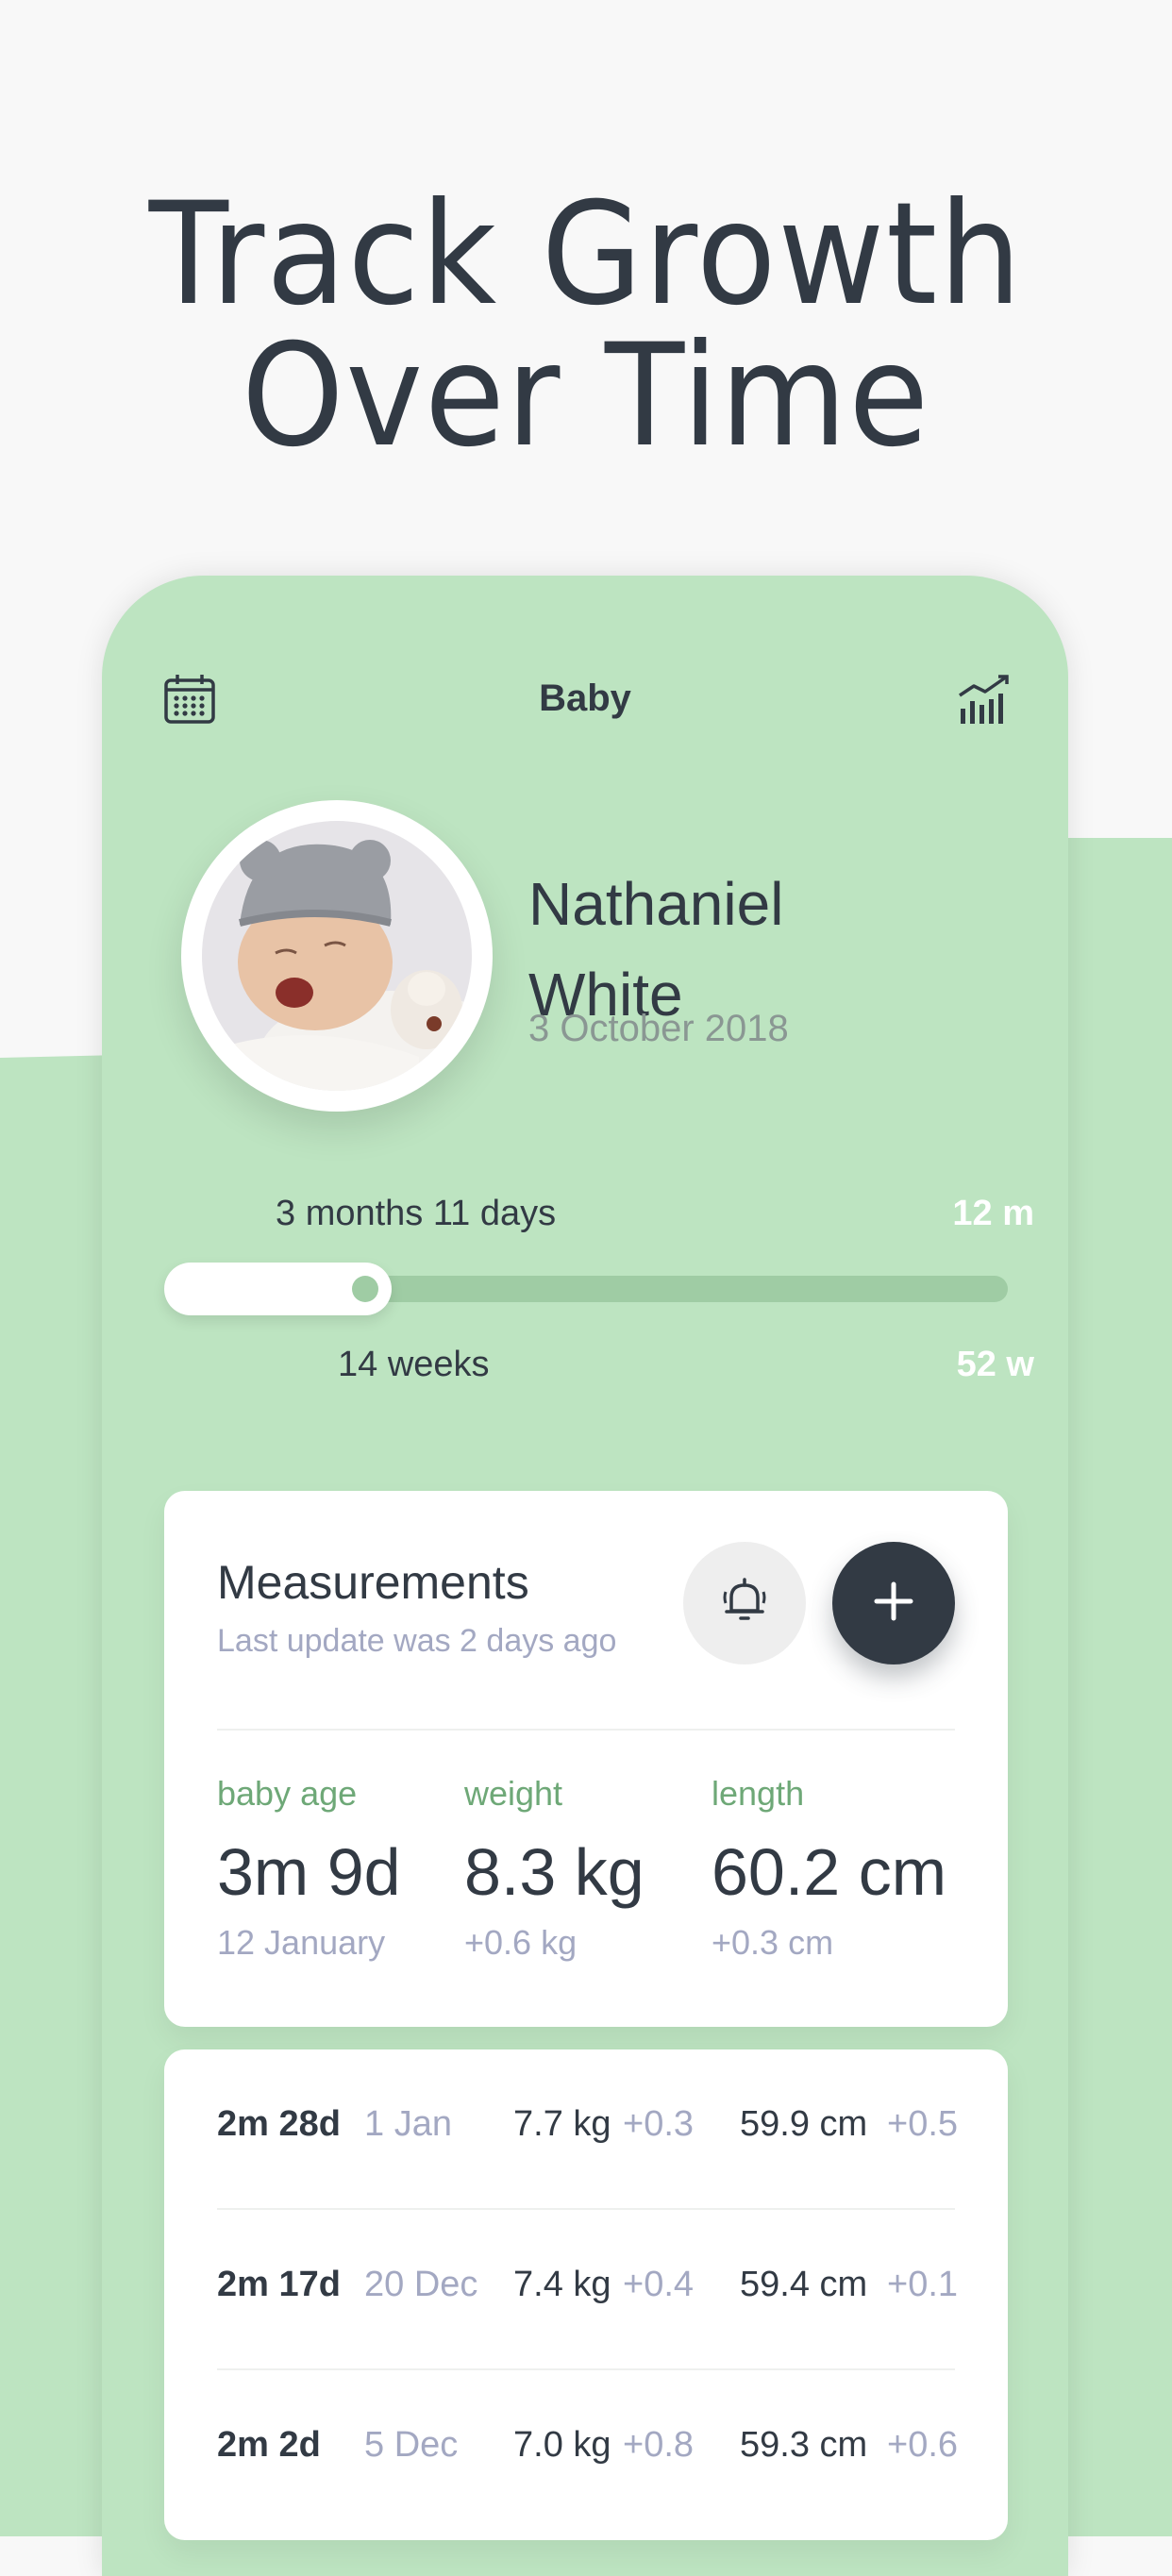 The width and height of the screenshot is (1172, 2576). Describe the element at coordinates (656, 904) in the screenshot. I see `baby-first-name: Nathaniel` at that location.